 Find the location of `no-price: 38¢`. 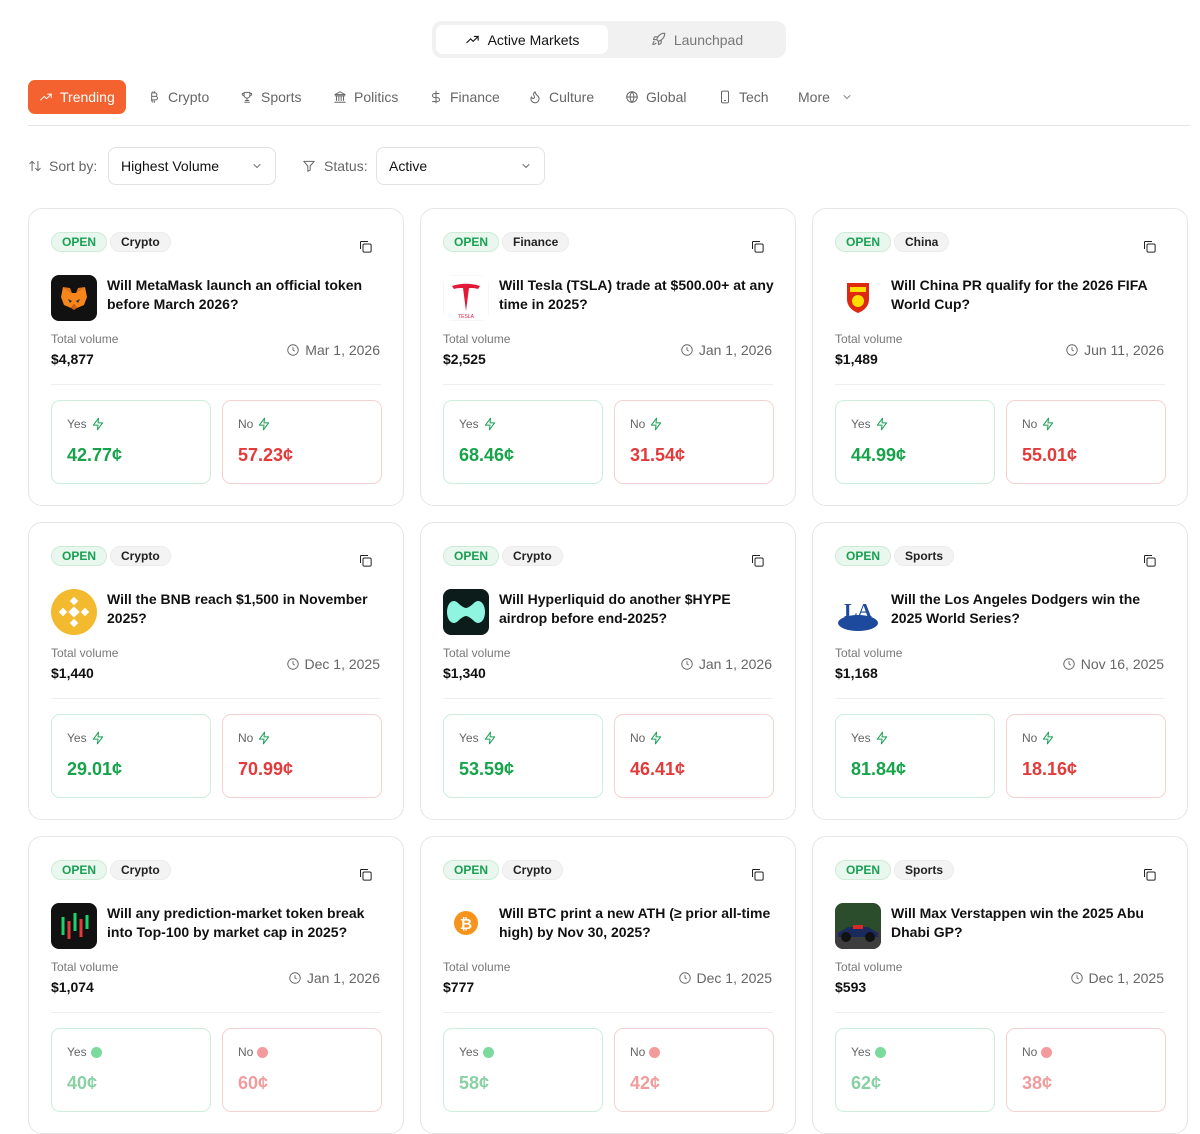

no-price: 38¢ is located at coordinates (1037, 1083).